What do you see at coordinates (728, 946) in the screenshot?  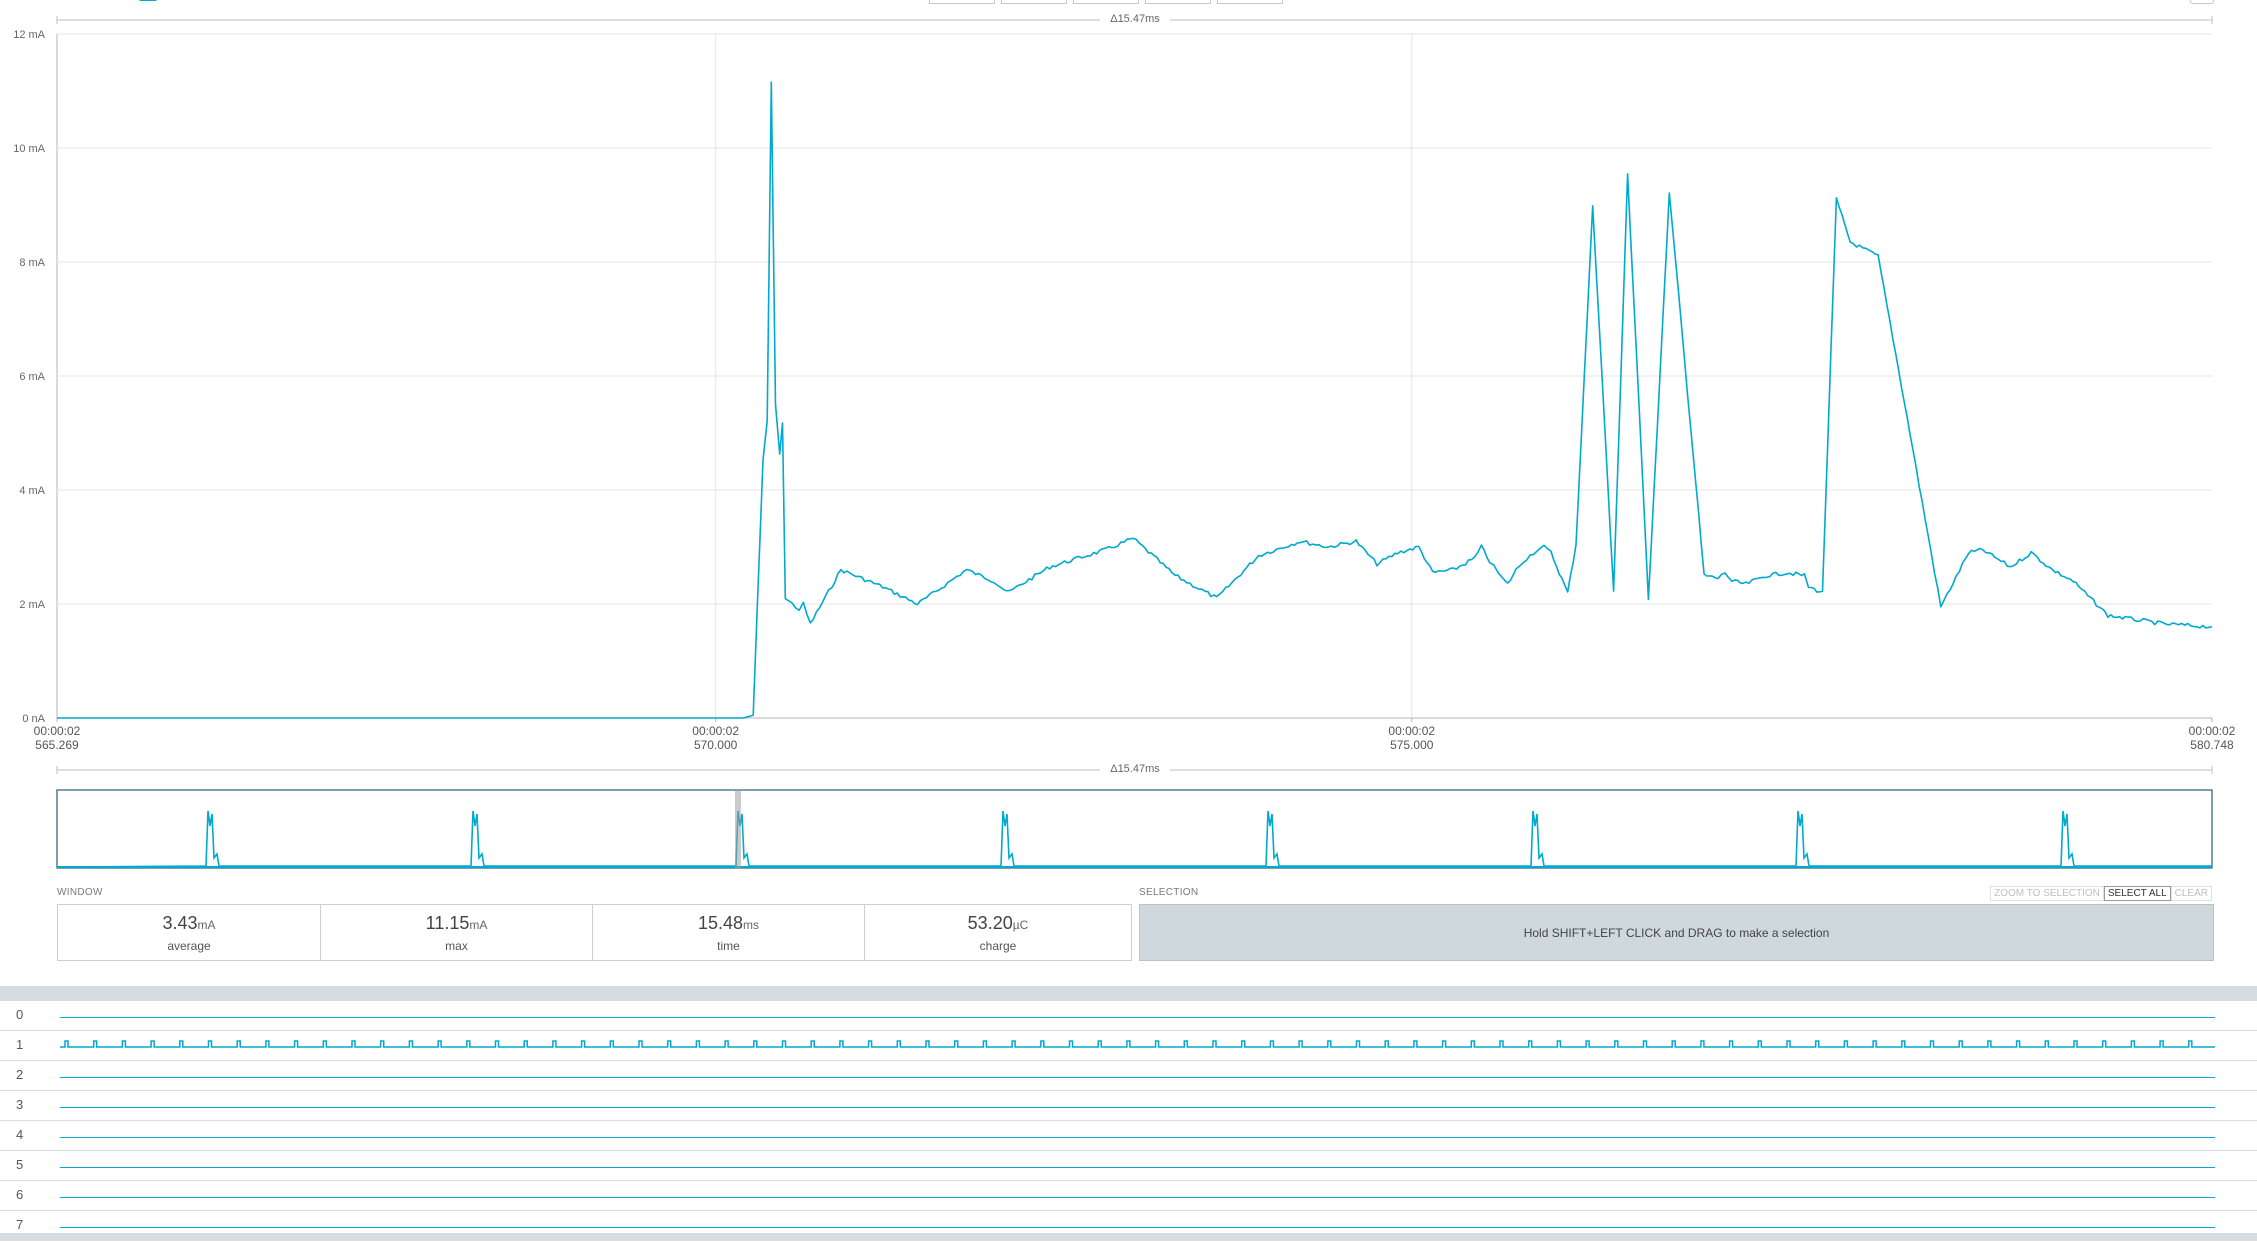 I see `stat-time-label: time` at bounding box center [728, 946].